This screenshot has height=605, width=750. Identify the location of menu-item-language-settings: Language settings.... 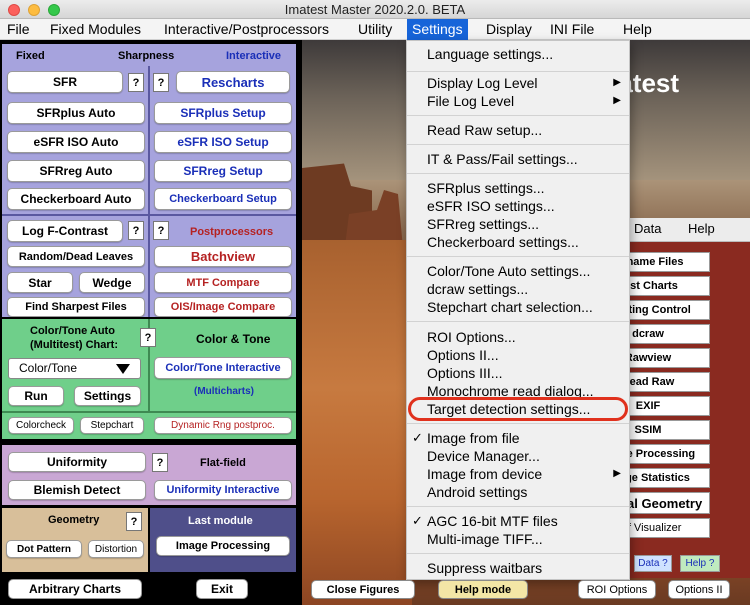
(518, 54).